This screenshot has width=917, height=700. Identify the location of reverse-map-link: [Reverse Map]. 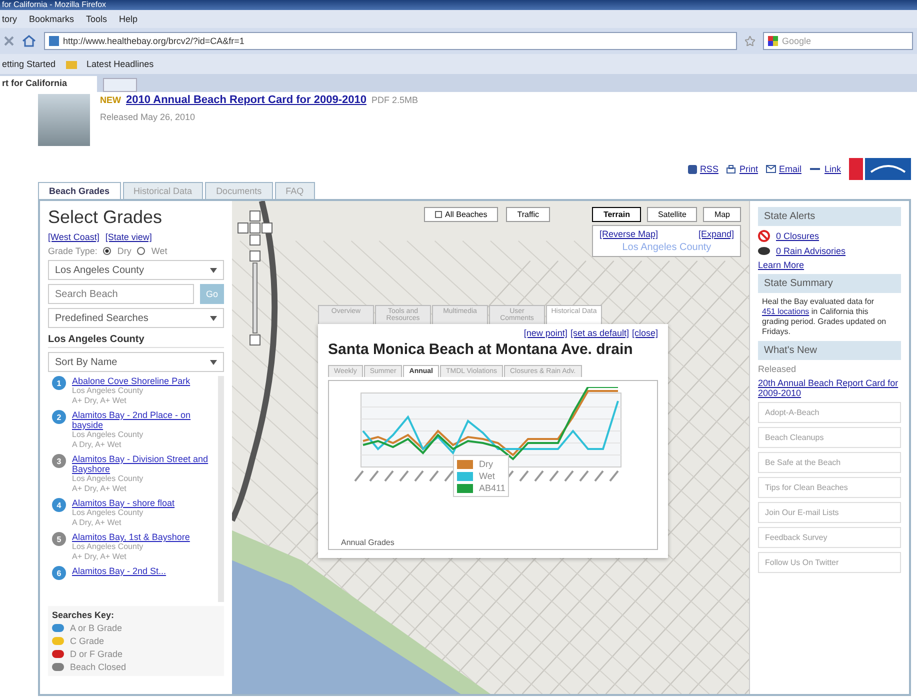
(628, 234).